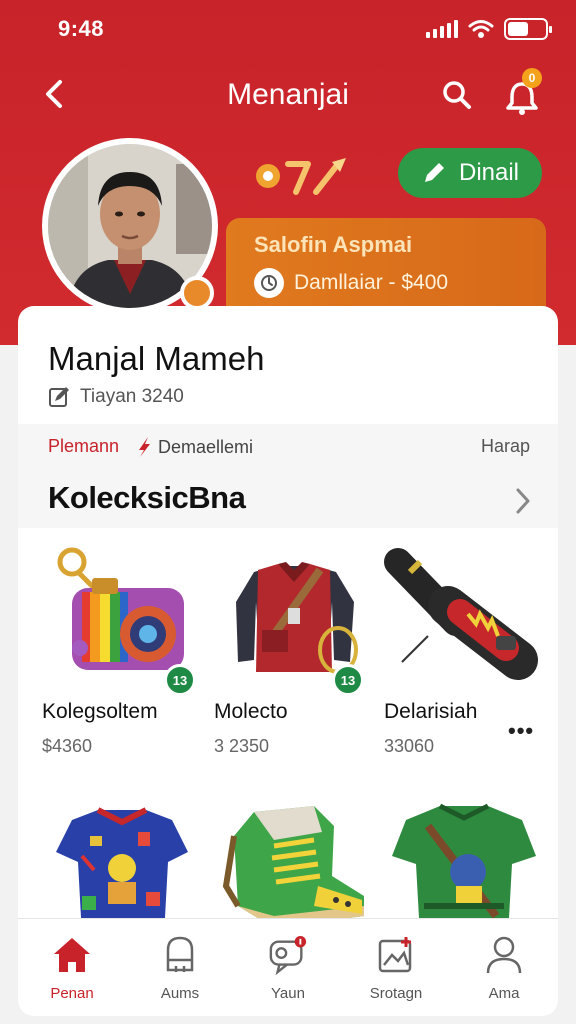  I want to click on chevron-right-icon, so click(523, 501).